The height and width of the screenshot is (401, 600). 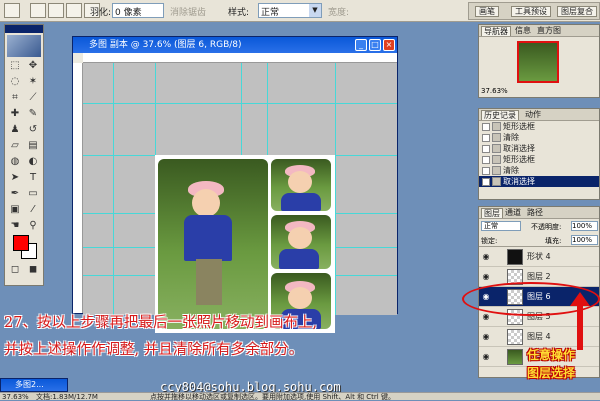 I want to click on blend-mode-select: 正常, so click(x=501, y=226).